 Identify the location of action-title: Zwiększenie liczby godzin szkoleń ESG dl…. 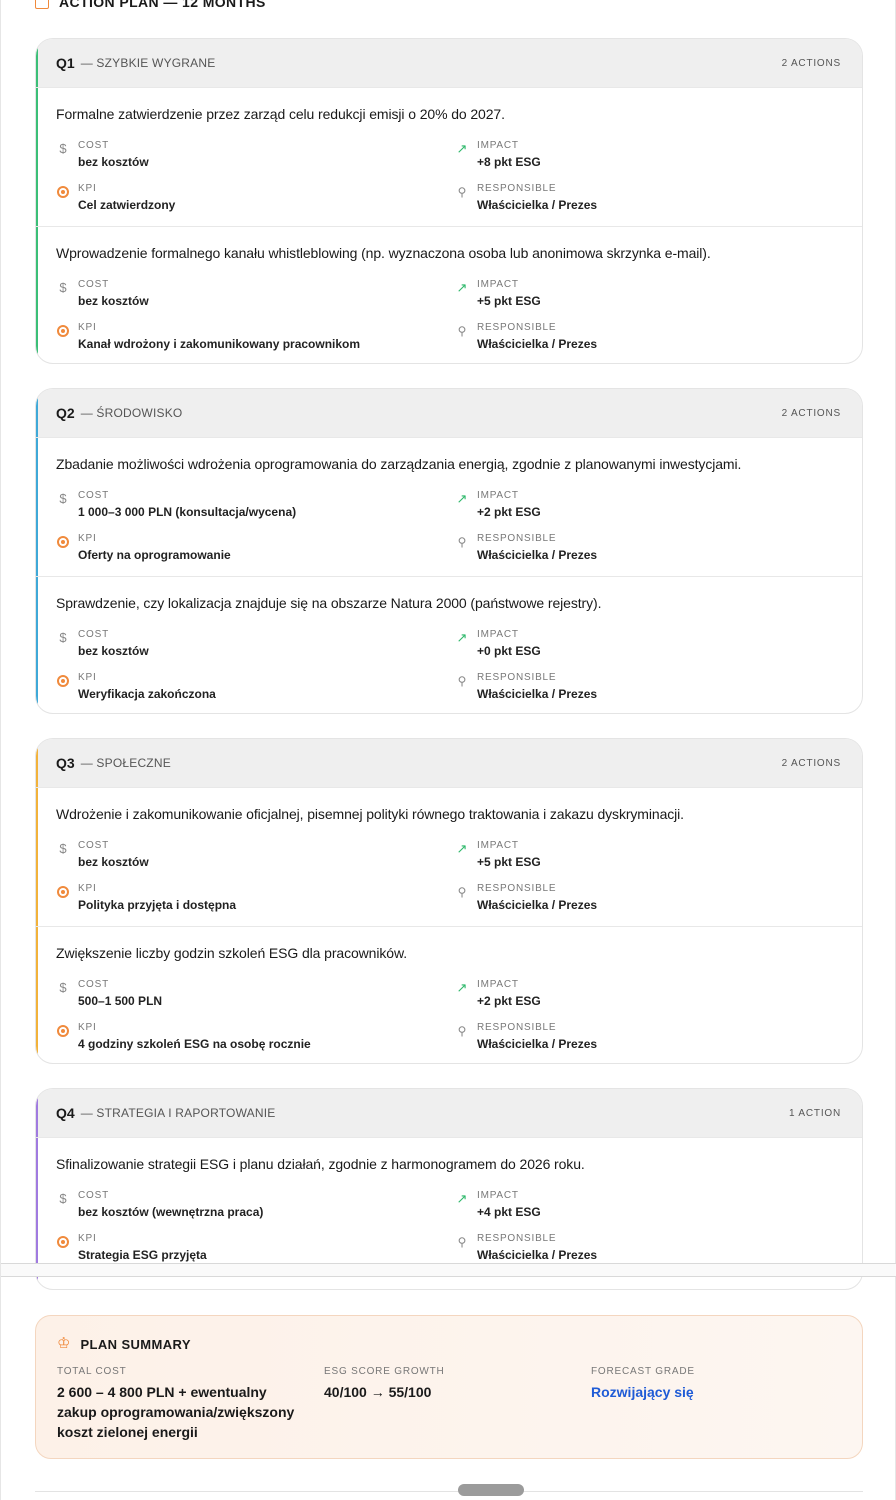
(231, 953).